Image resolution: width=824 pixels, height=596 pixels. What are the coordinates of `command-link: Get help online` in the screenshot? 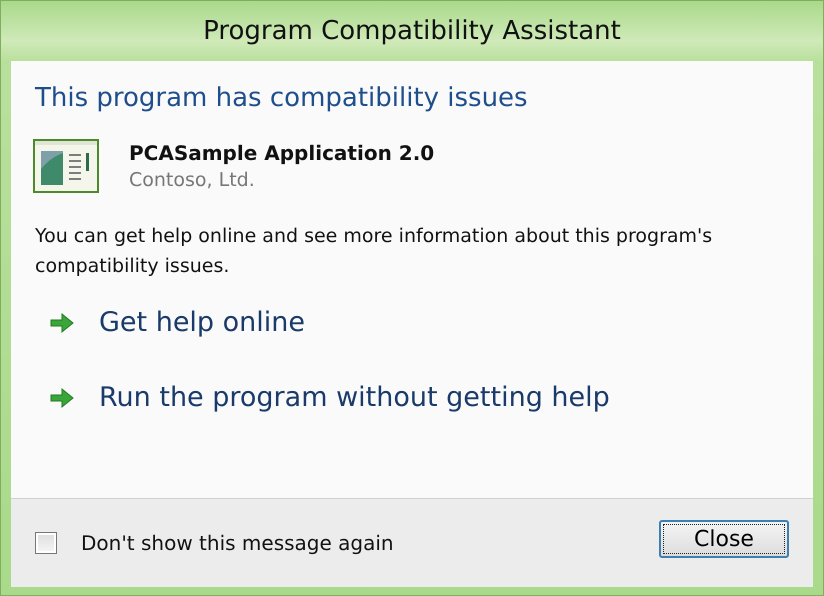 It's located at (177, 322).